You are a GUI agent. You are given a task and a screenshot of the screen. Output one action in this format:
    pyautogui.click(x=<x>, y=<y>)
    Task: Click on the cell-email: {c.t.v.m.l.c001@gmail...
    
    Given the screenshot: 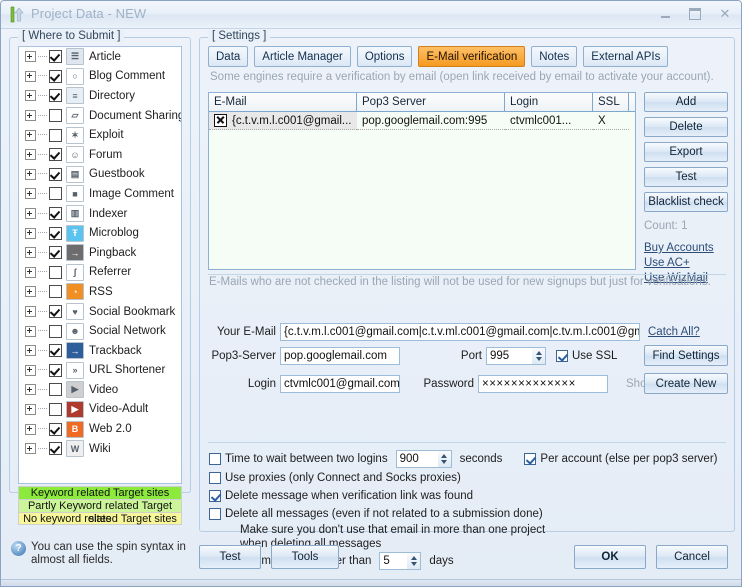 What is the action you would take?
    pyautogui.click(x=283, y=121)
    